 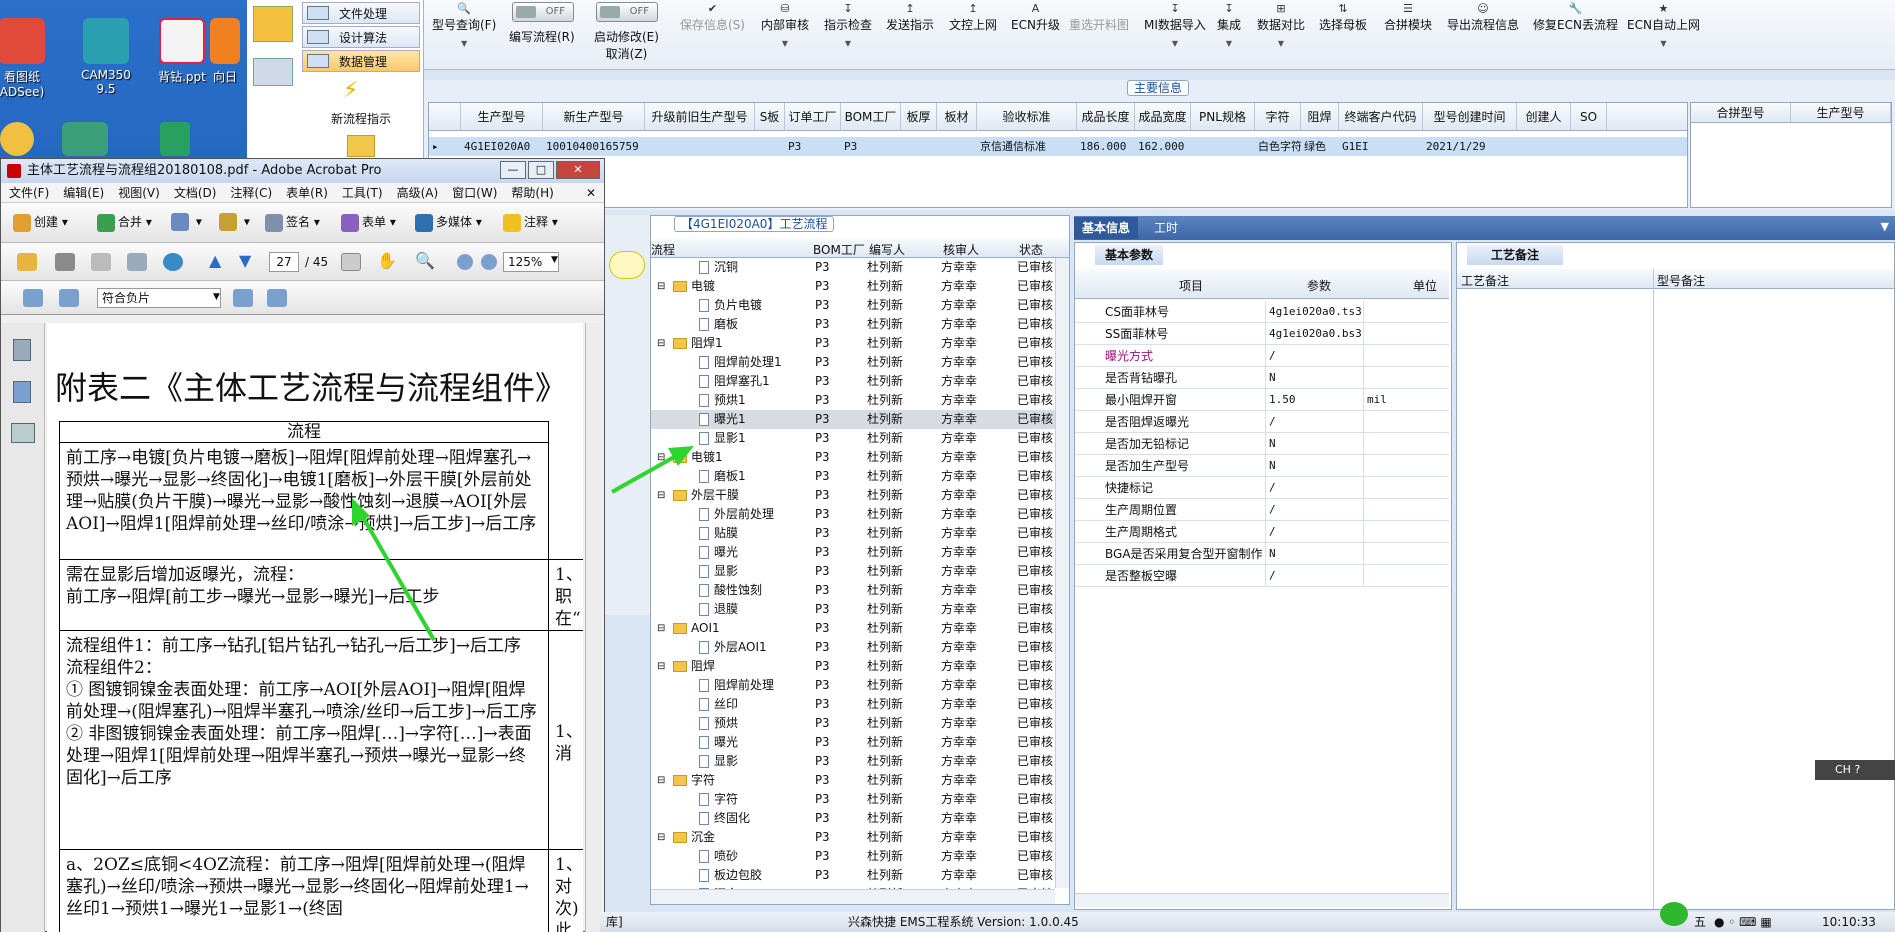 What do you see at coordinates (1106, 116) in the screenshot?
I see `column-header: 成品长度` at bounding box center [1106, 116].